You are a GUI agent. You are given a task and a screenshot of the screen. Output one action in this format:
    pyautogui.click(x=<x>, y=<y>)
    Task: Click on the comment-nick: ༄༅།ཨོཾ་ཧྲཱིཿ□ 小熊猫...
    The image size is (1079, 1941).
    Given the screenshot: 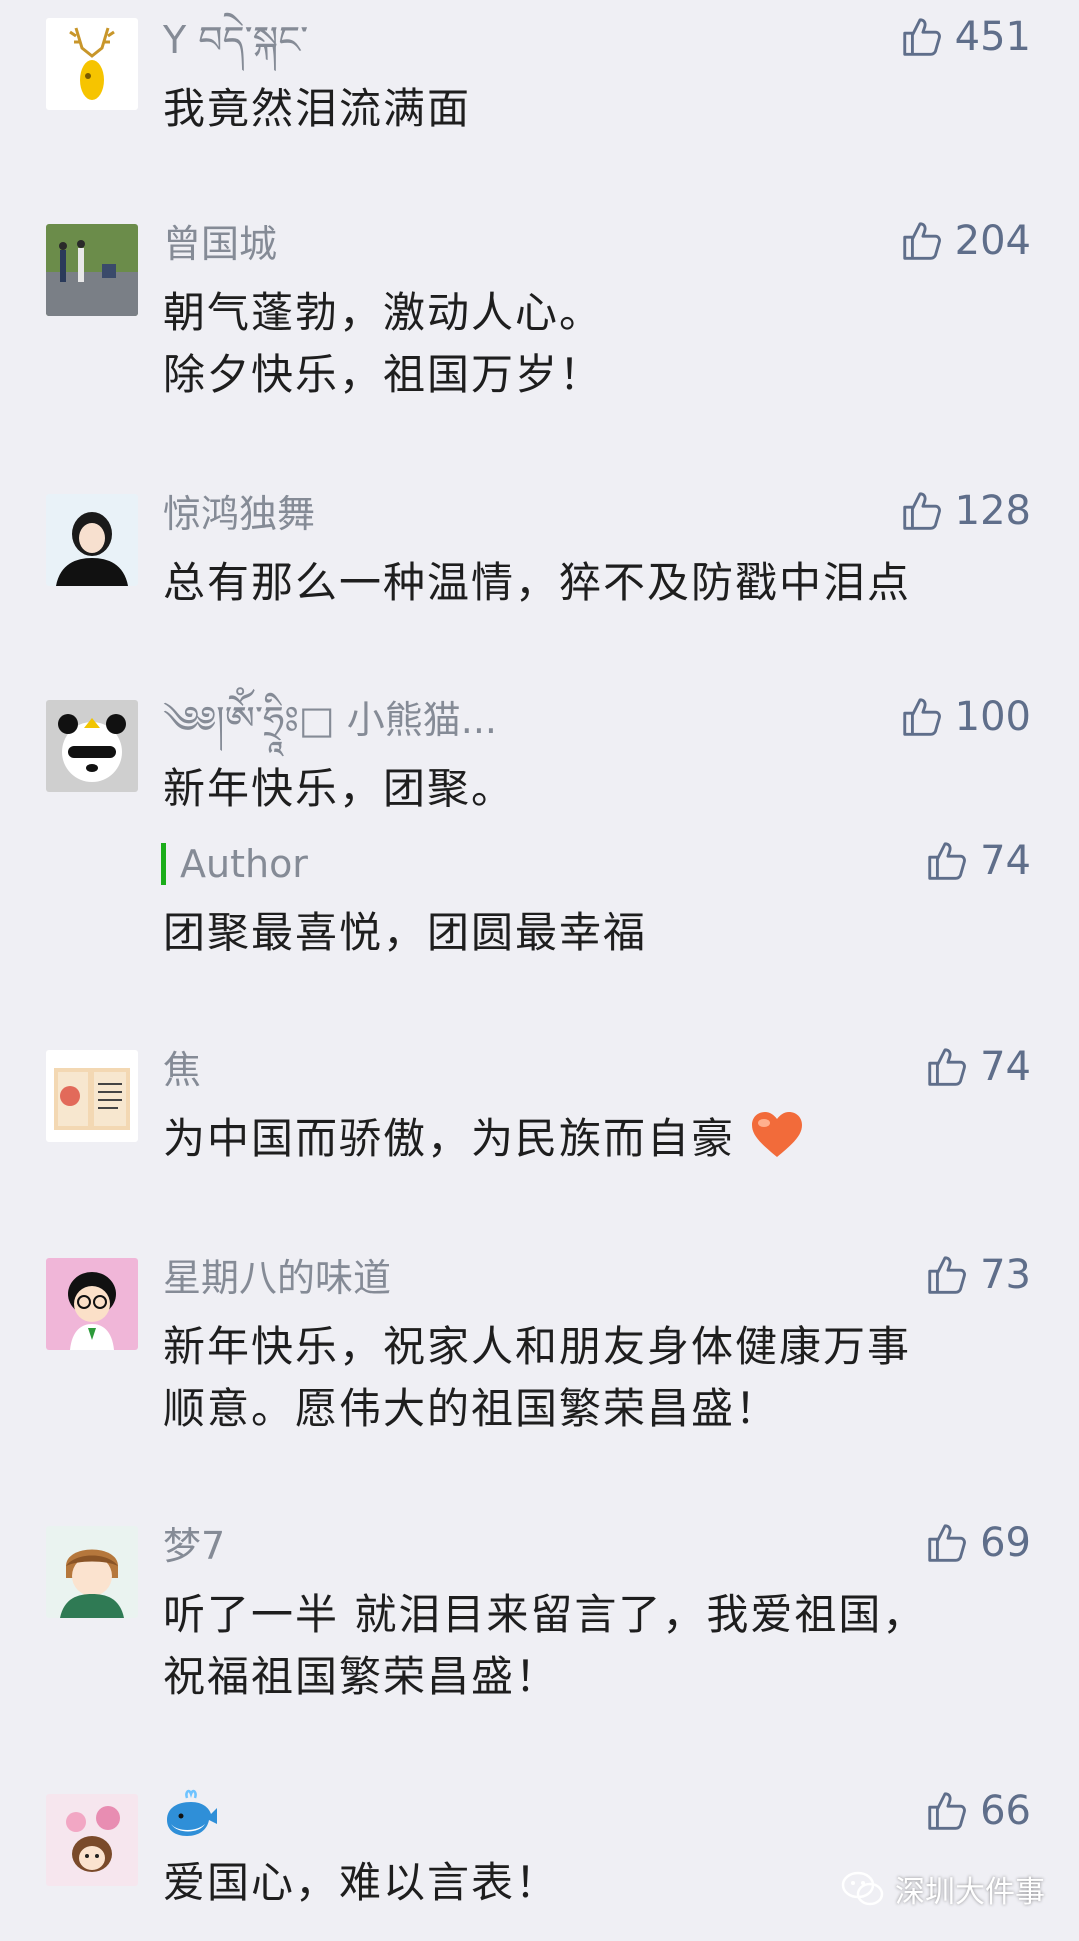 What is the action you would take?
    pyautogui.click(x=330, y=720)
    